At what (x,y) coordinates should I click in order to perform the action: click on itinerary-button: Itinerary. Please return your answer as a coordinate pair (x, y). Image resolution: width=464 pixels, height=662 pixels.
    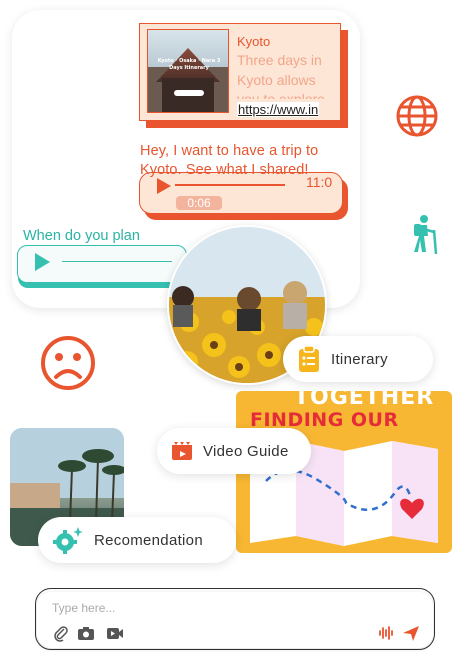
    Looking at the image, I should click on (358, 359).